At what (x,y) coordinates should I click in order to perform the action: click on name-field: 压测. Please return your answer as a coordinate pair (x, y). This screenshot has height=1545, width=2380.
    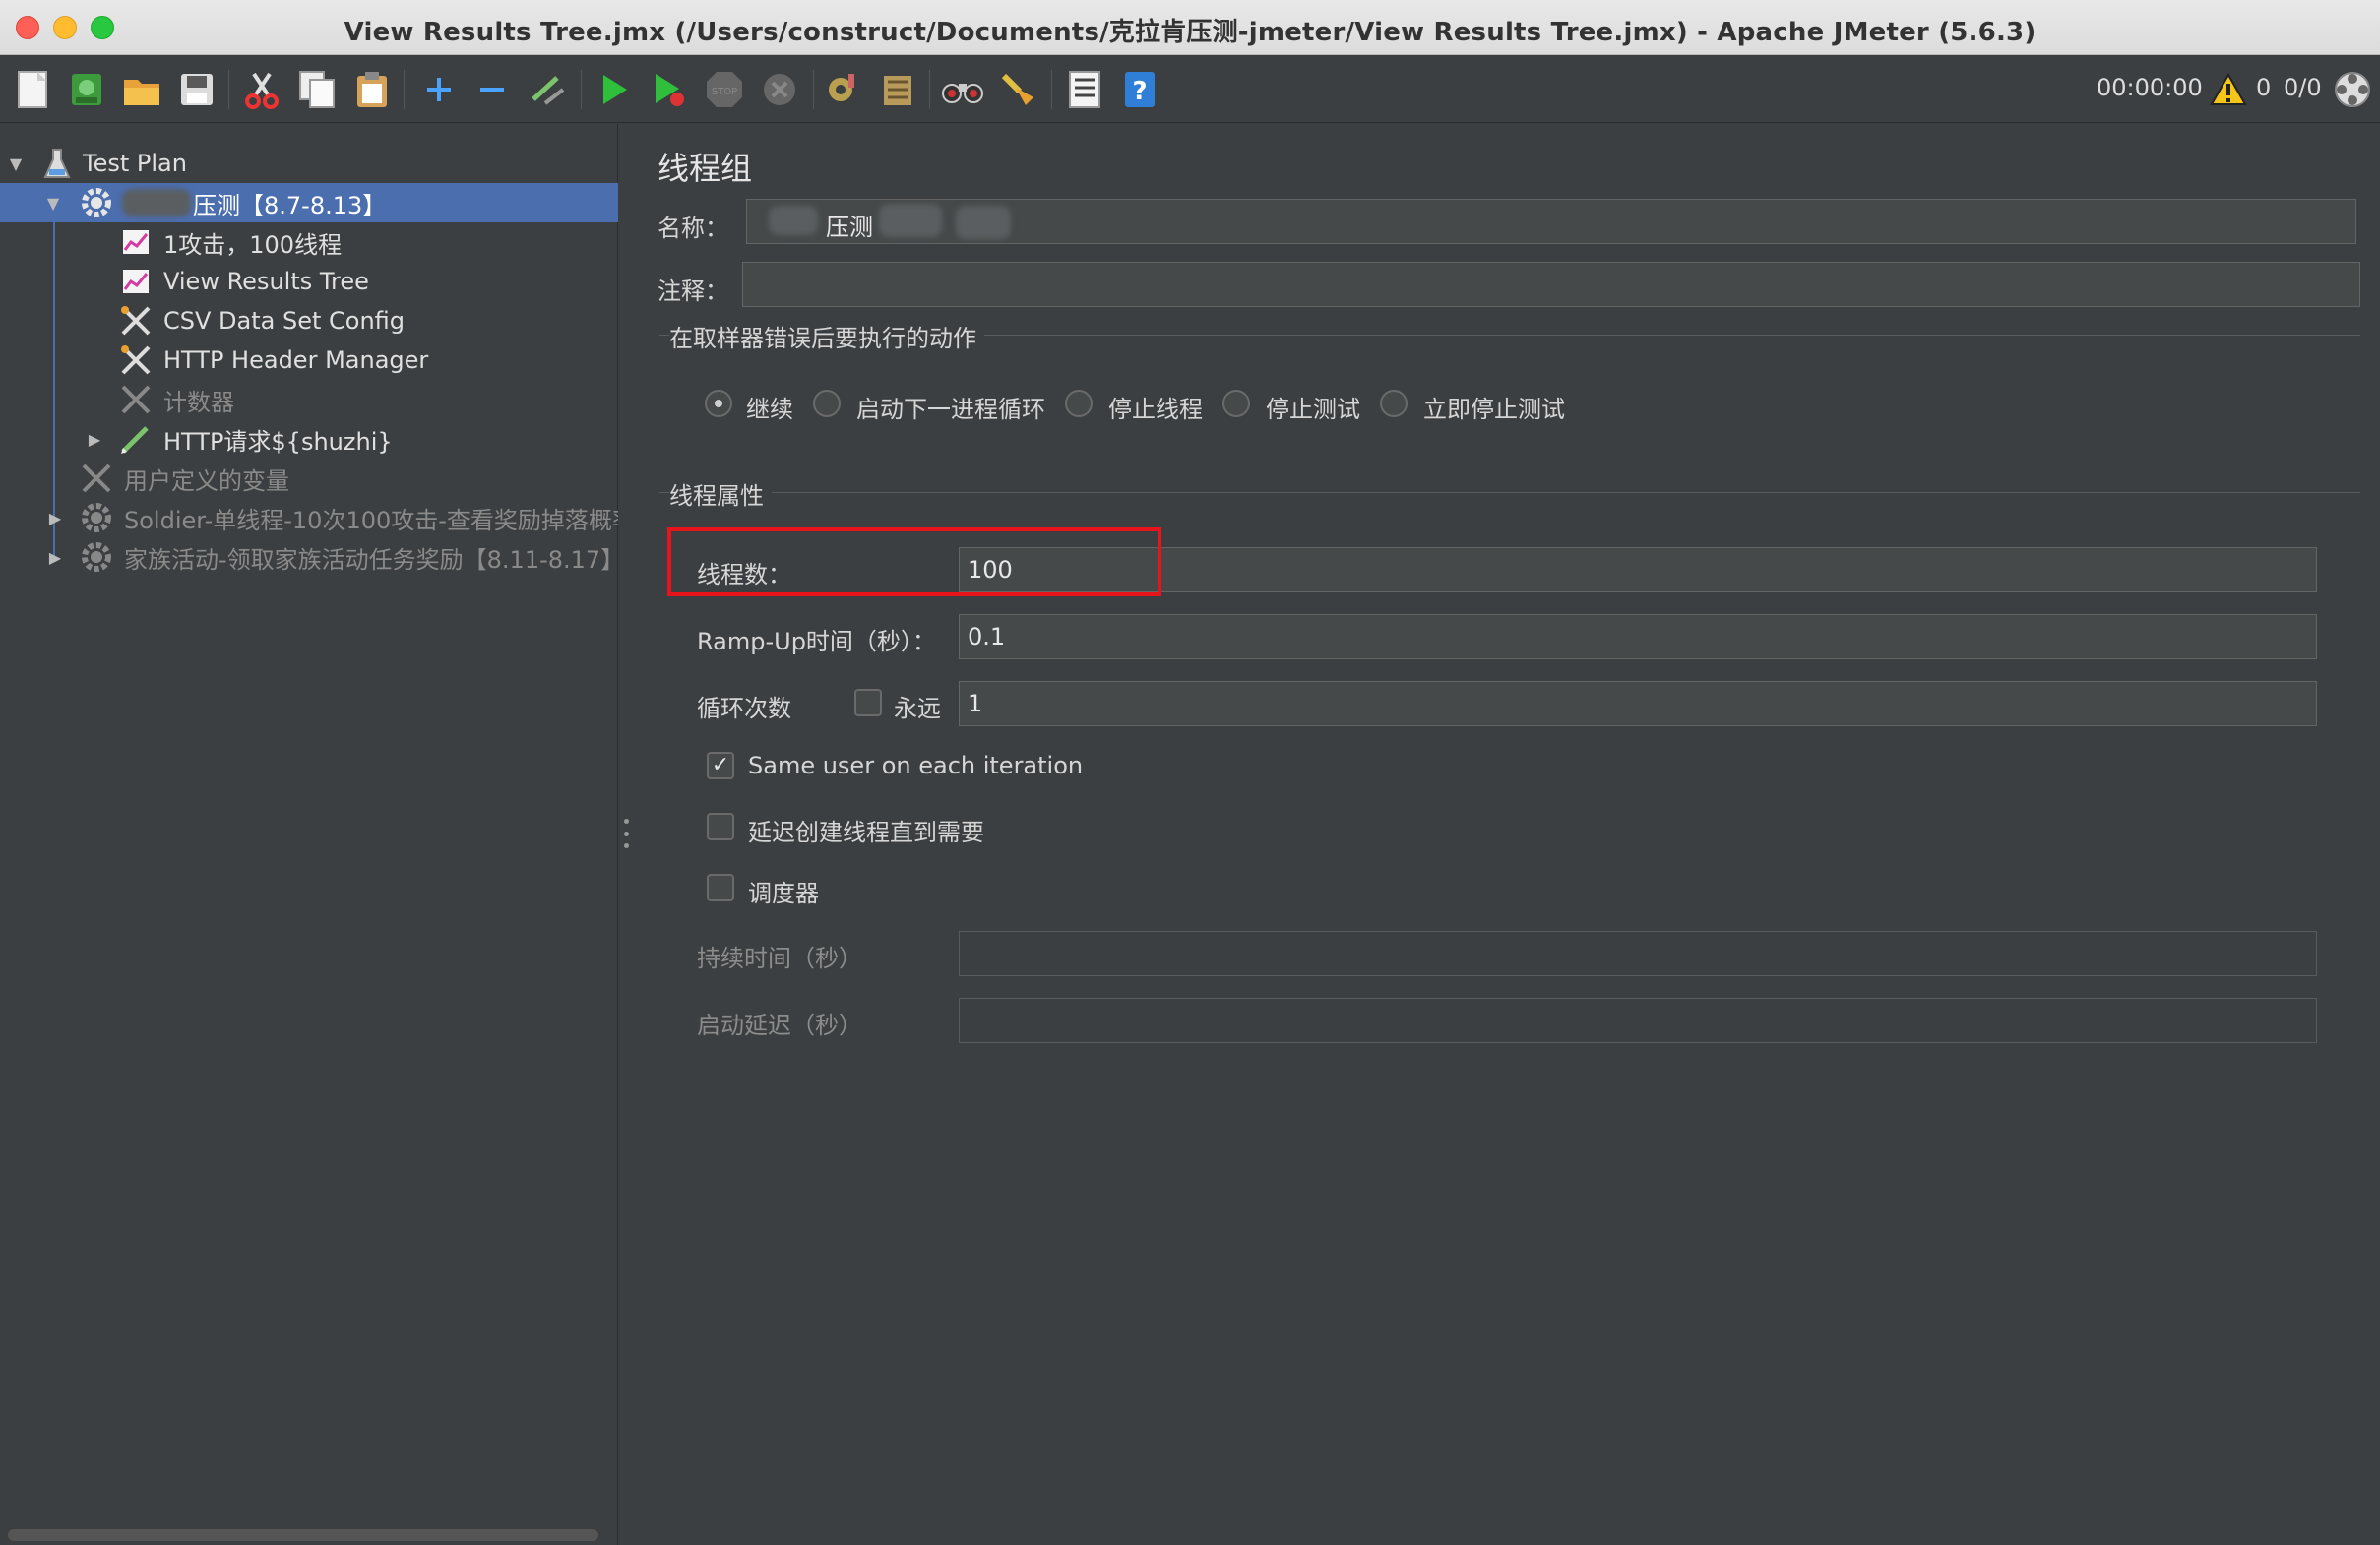
    Looking at the image, I should click on (1551, 221).